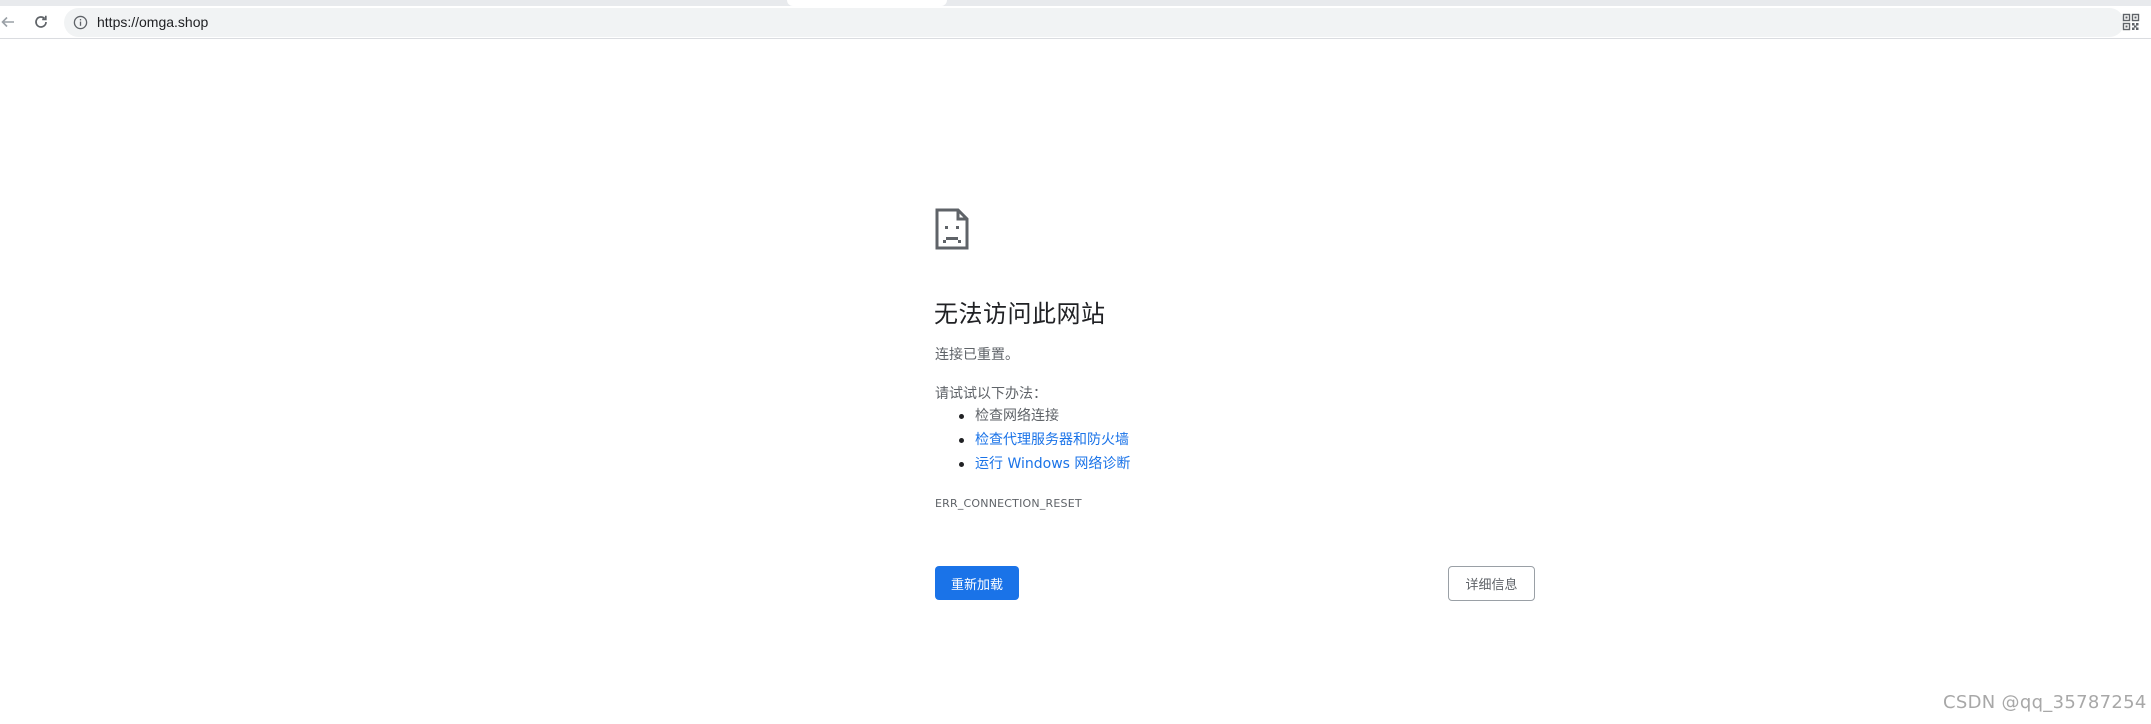 The image size is (2151, 724). I want to click on url-text: https://omga.shop, so click(152, 22).